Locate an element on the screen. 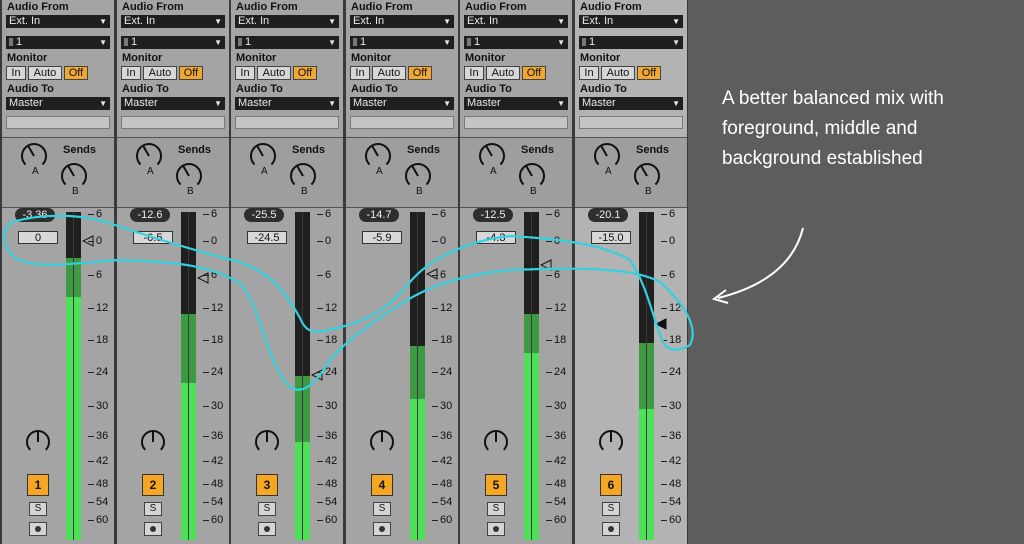 This screenshot has width=1024, height=544. volume-field: -6.5 is located at coordinates (153, 237).